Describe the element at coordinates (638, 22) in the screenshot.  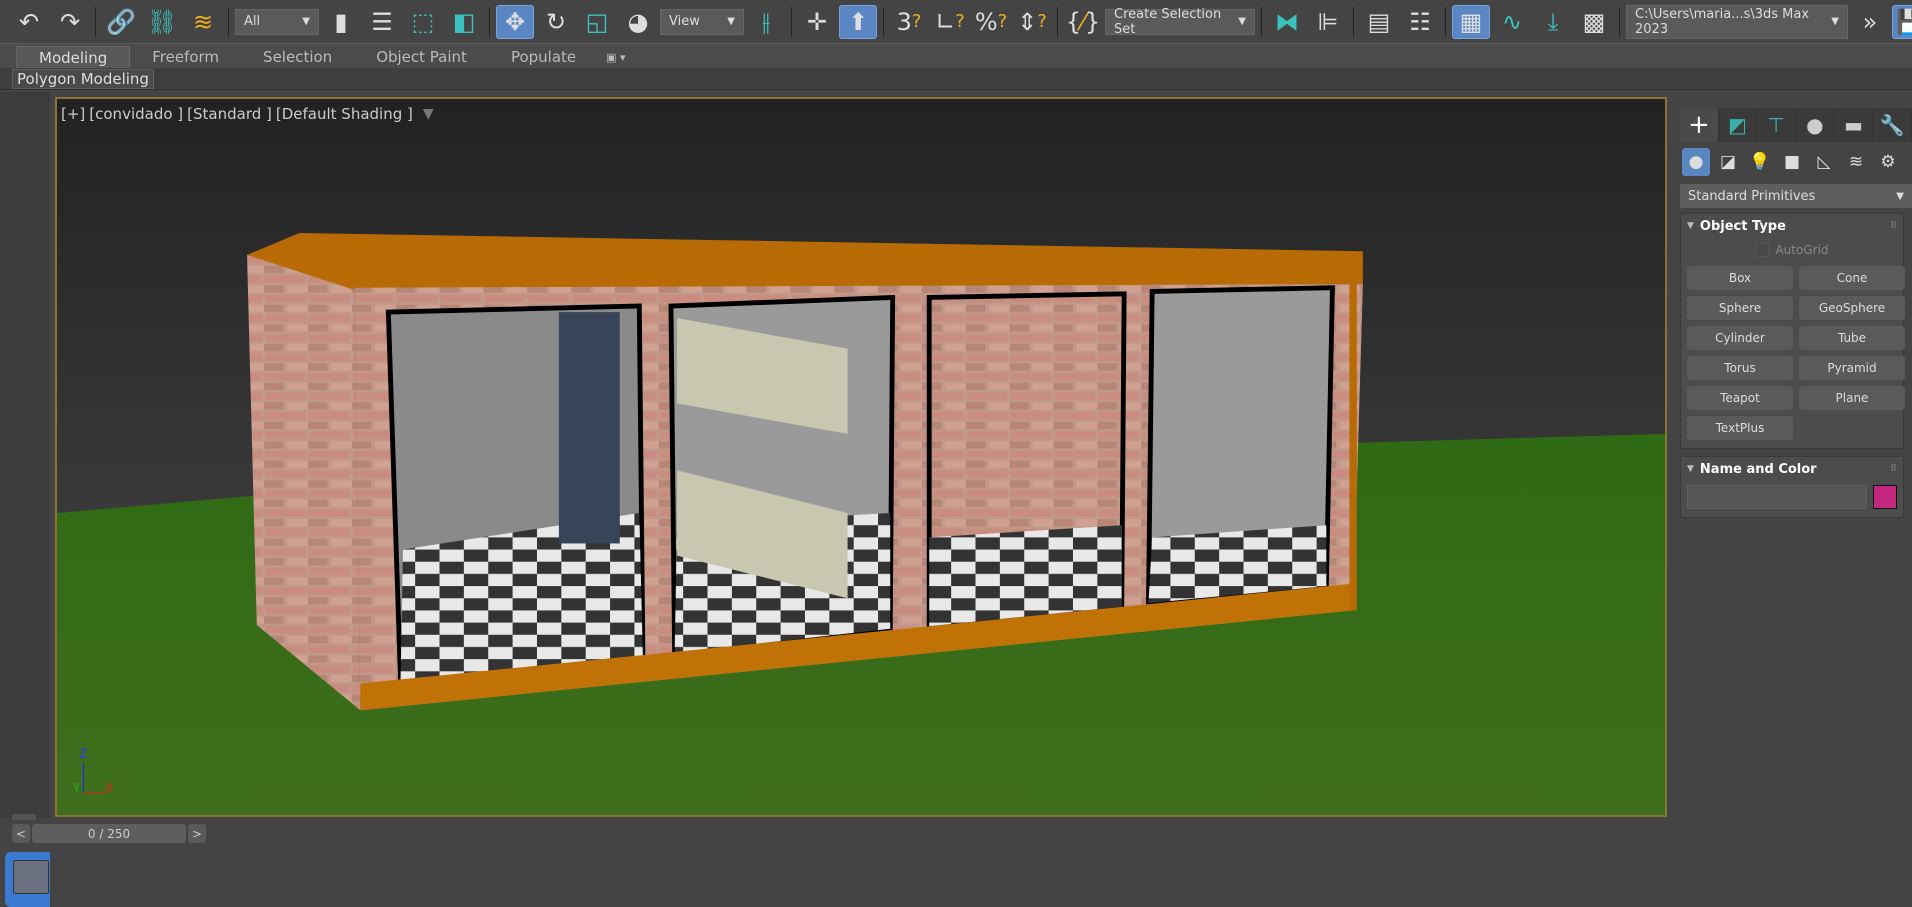
I see `select-place-icon: ◕` at that location.